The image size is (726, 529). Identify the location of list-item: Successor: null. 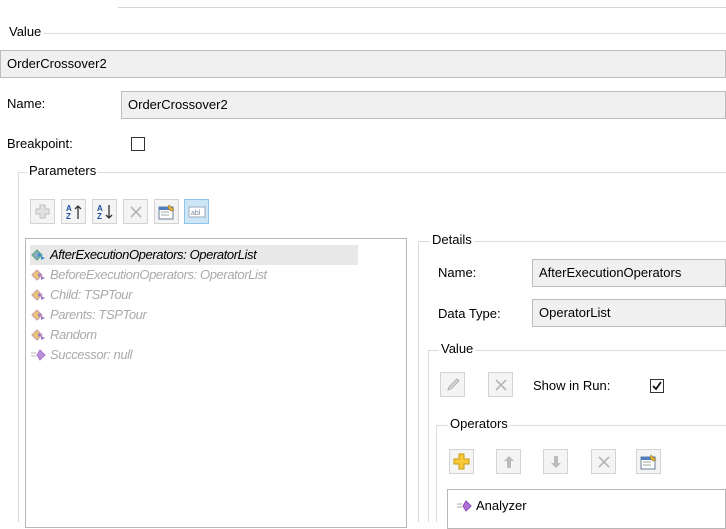
(81, 355).